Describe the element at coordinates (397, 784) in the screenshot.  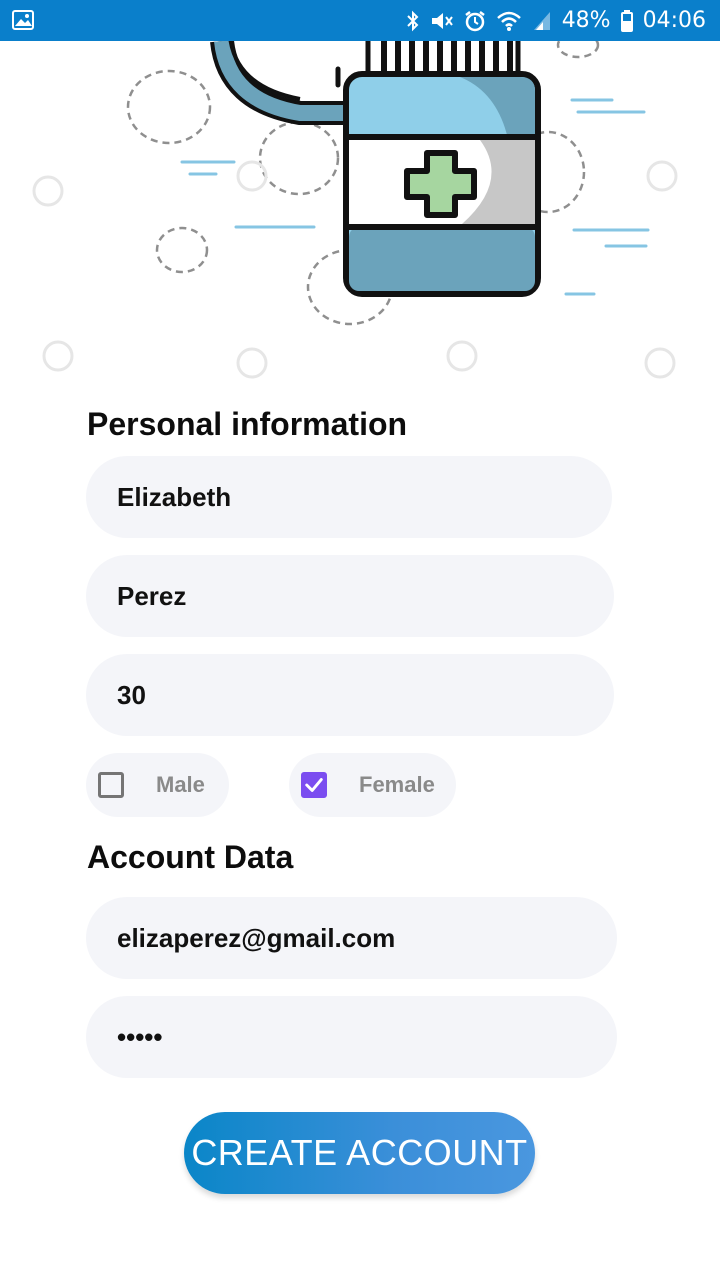
I see `female-label: Female` at that location.